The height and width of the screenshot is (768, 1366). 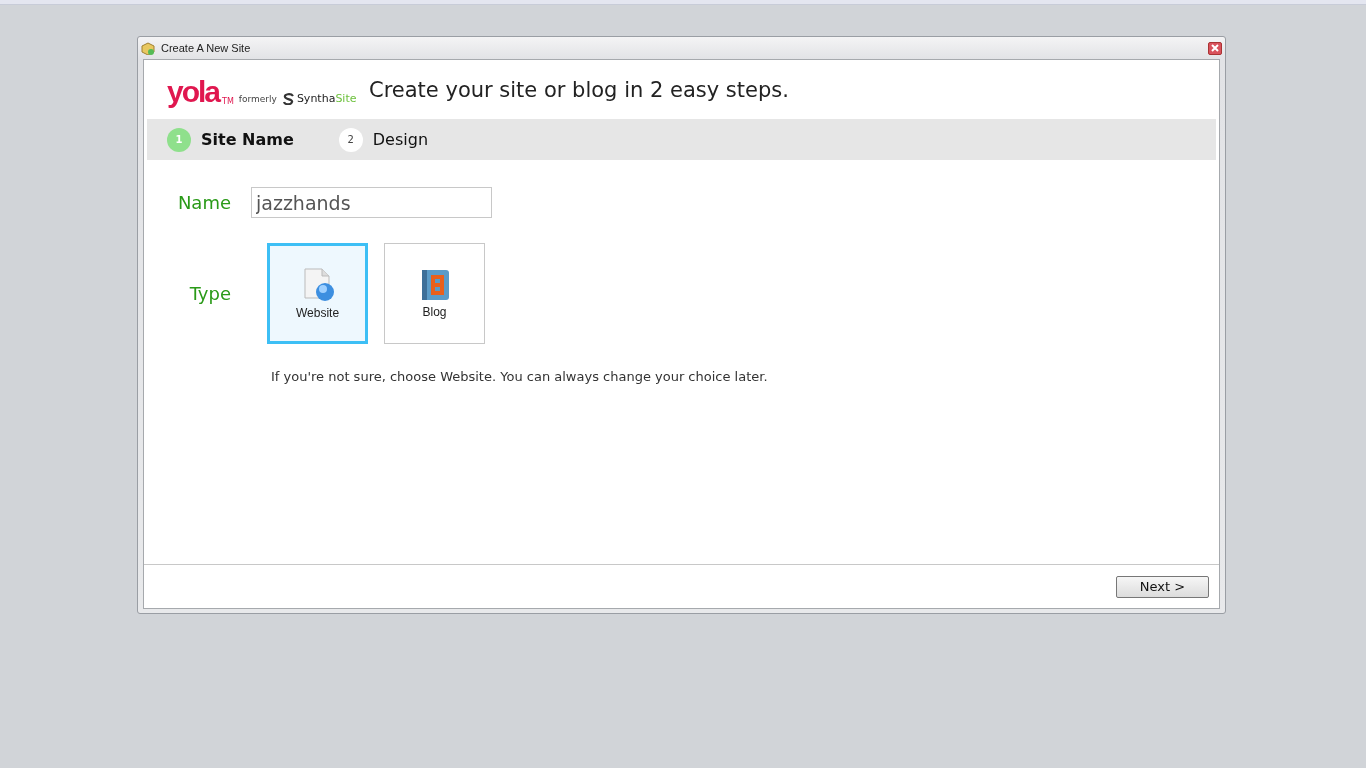 What do you see at coordinates (179, 139) in the screenshot?
I see `step-number: 1` at bounding box center [179, 139].